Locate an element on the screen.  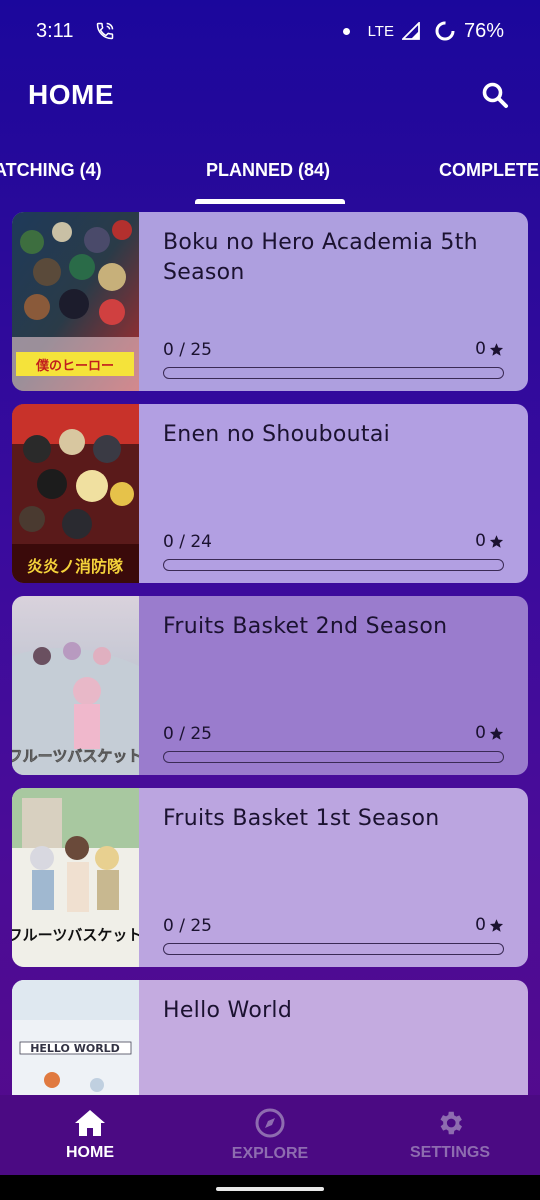
tab-watching: WATCHING (4) is located at coordinates (51, 170).